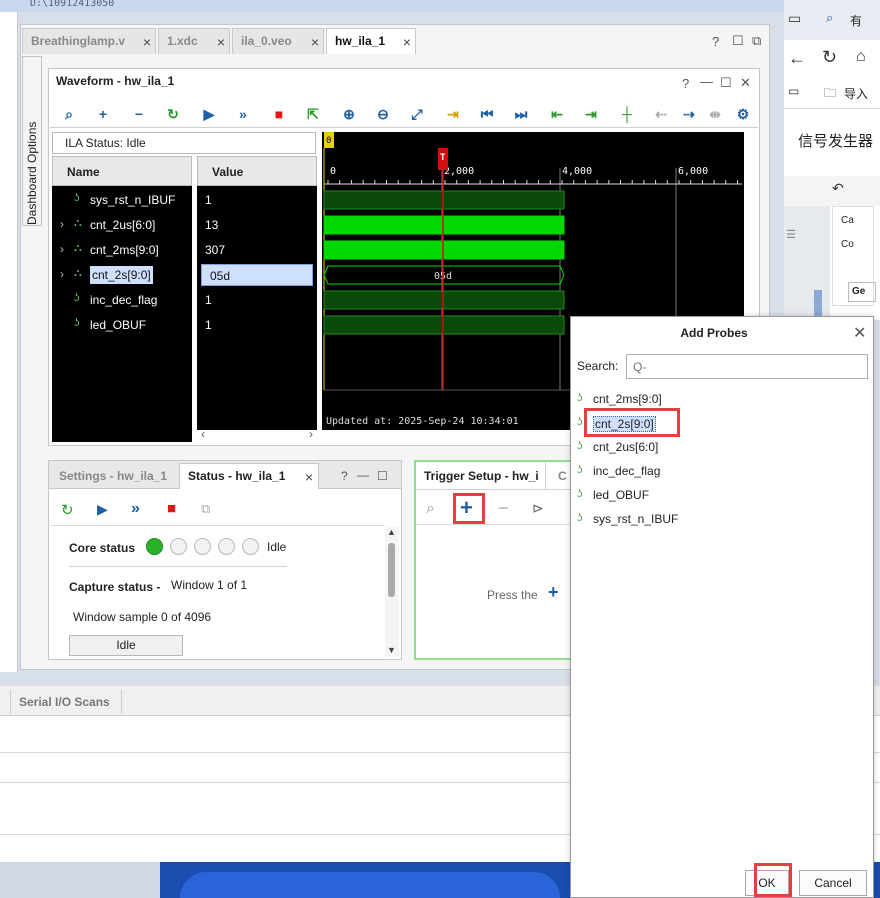  Describe the element at coordinates (115, 477) in the screenshot. I see `tab-settings: Settings - hw_ila_1` at that location.